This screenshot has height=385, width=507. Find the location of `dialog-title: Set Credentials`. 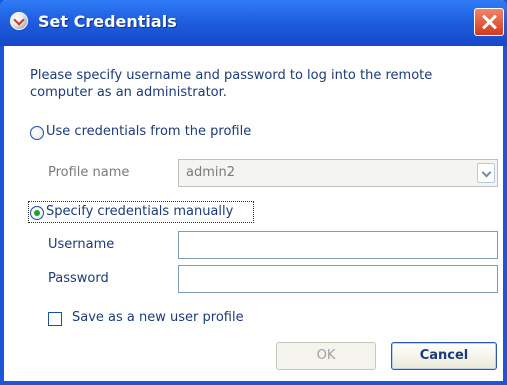

dialog-title: Set Credentials is located at coordinates (107, 21).